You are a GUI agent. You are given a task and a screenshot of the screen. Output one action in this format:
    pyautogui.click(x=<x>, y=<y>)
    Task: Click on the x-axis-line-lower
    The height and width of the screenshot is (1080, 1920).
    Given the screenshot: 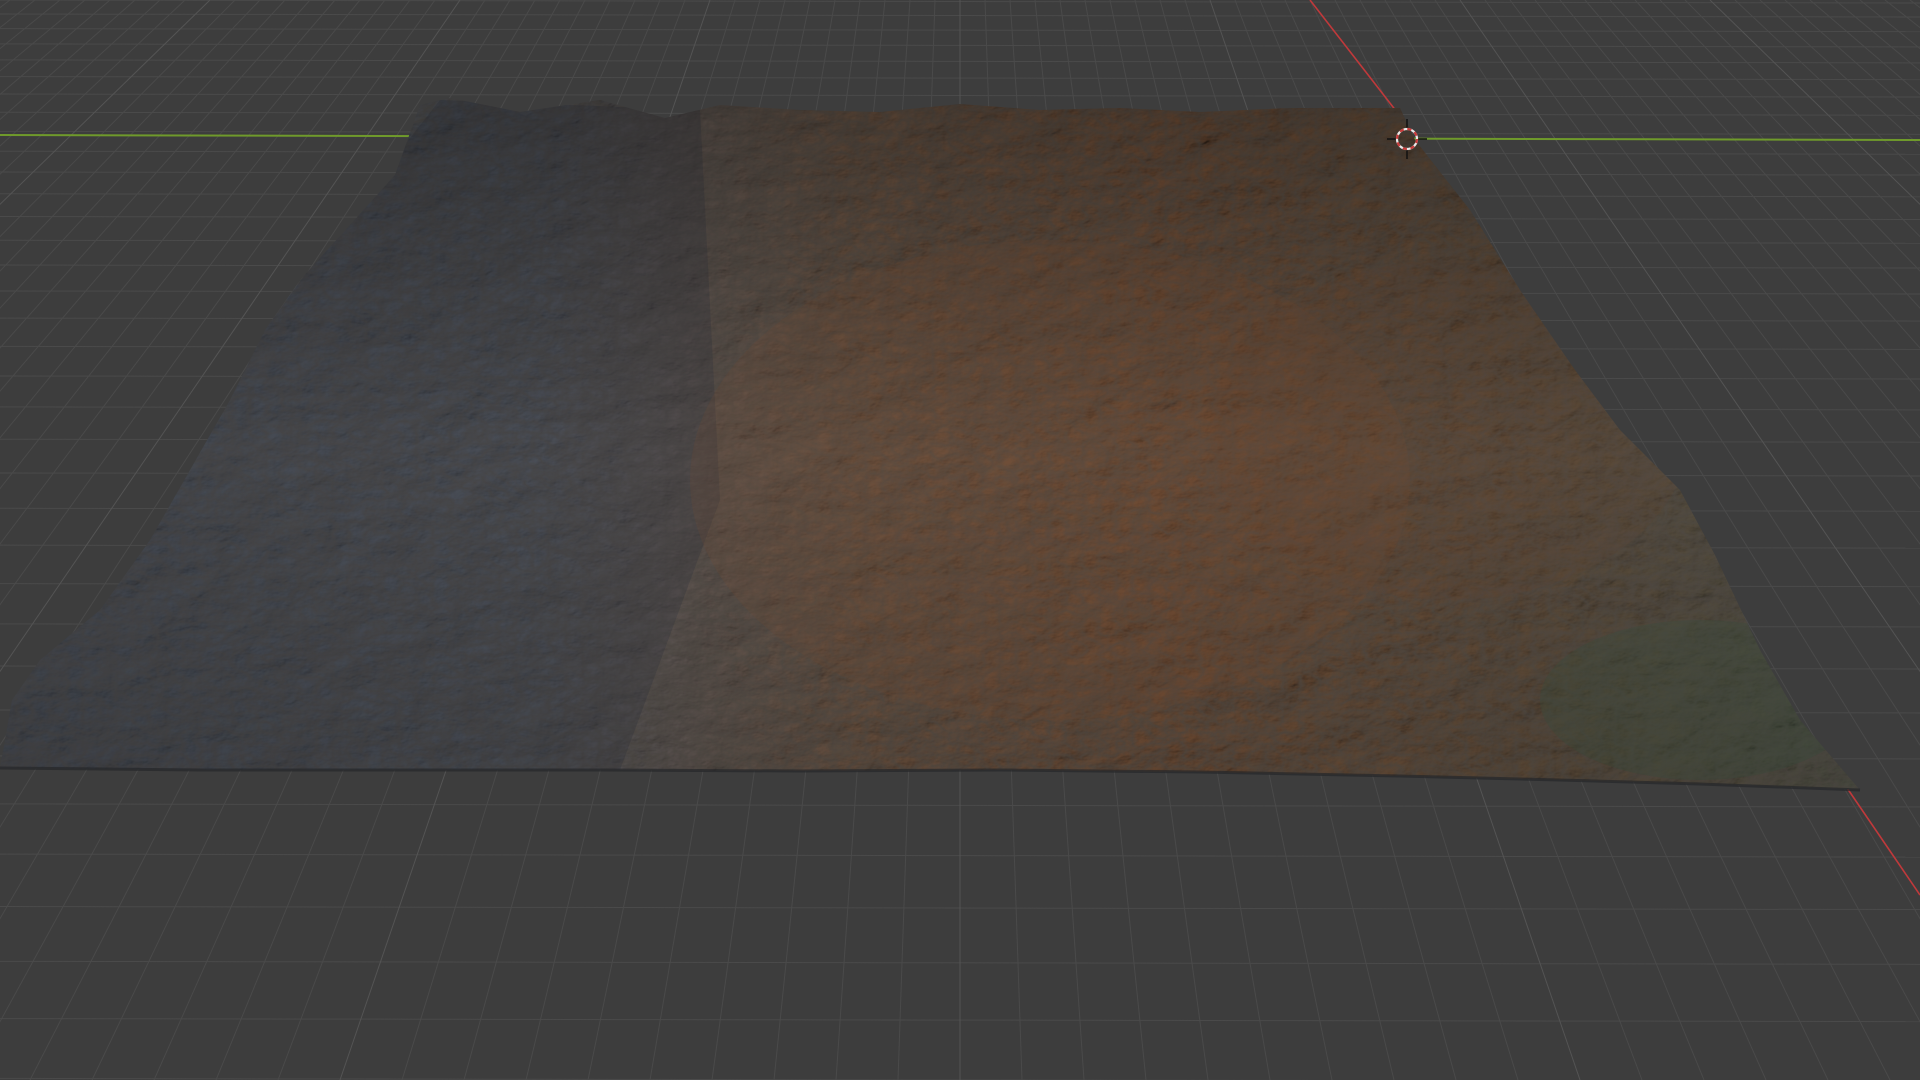 What is the action you would take?
    pyautogui.click(x=1882, y=840)
    